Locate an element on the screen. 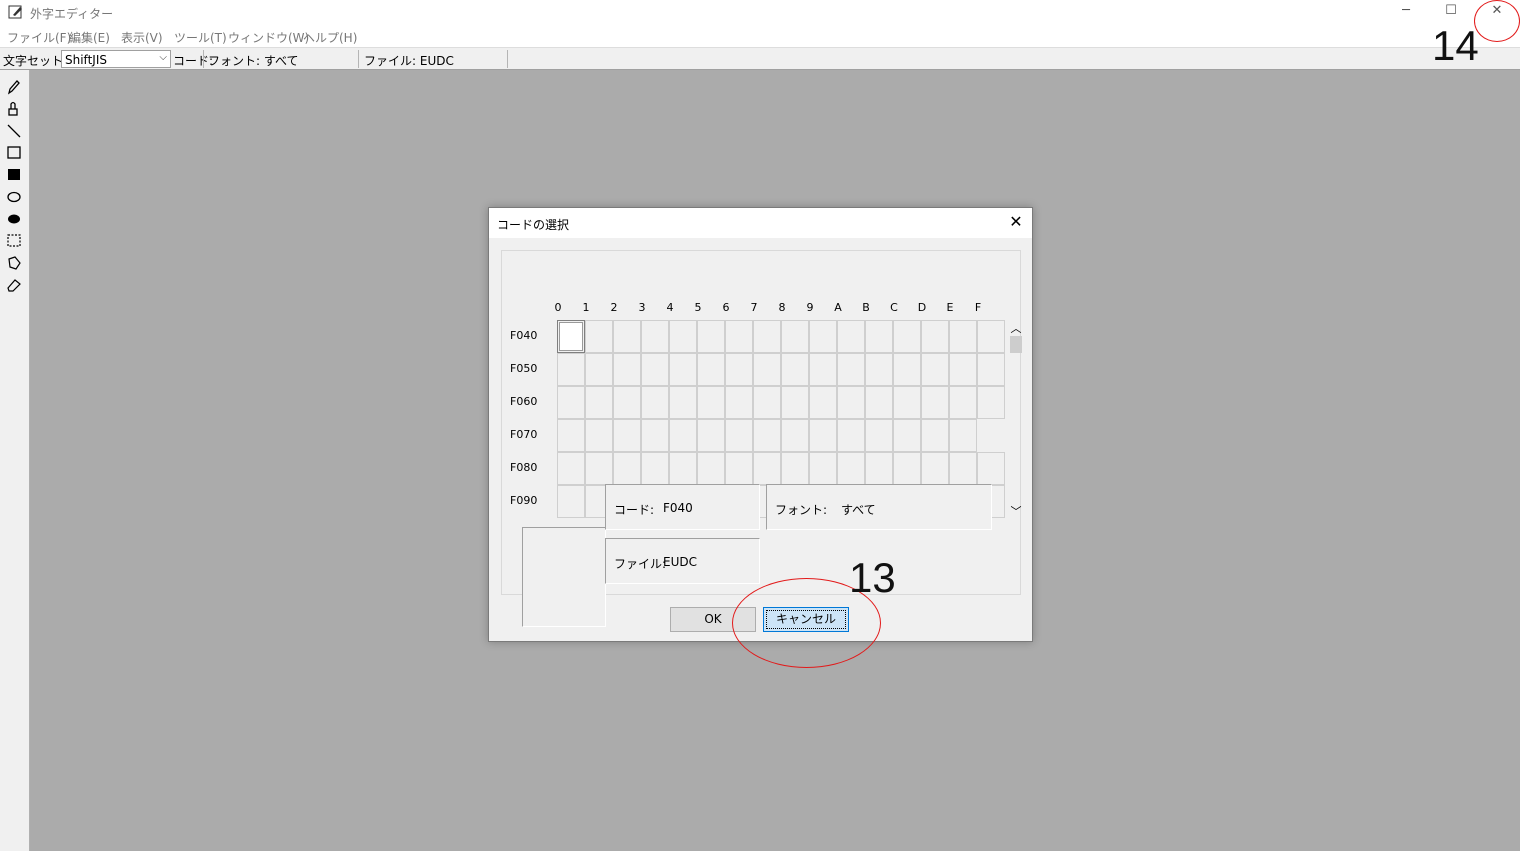 The image size is (1520, 851). menu-tools: ツール(T) is located at coordinates (200, 37).